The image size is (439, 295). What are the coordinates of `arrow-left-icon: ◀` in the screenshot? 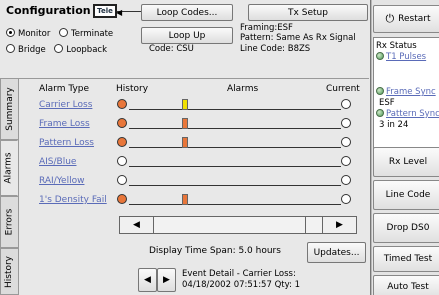 It's located at (119, 12).